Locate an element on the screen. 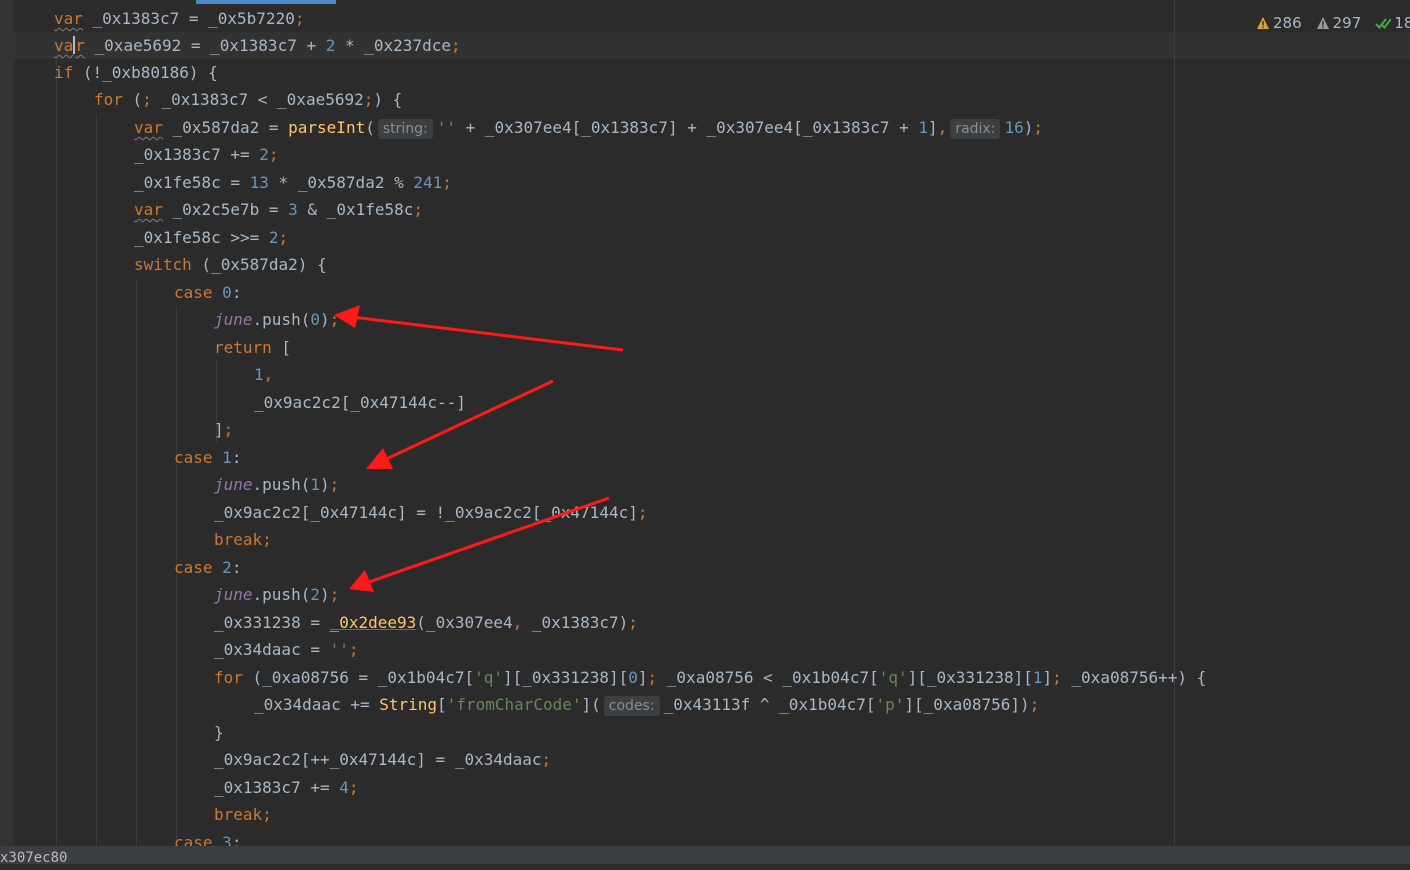  status-text: x307ec80 is located at coordinates (34, 858).